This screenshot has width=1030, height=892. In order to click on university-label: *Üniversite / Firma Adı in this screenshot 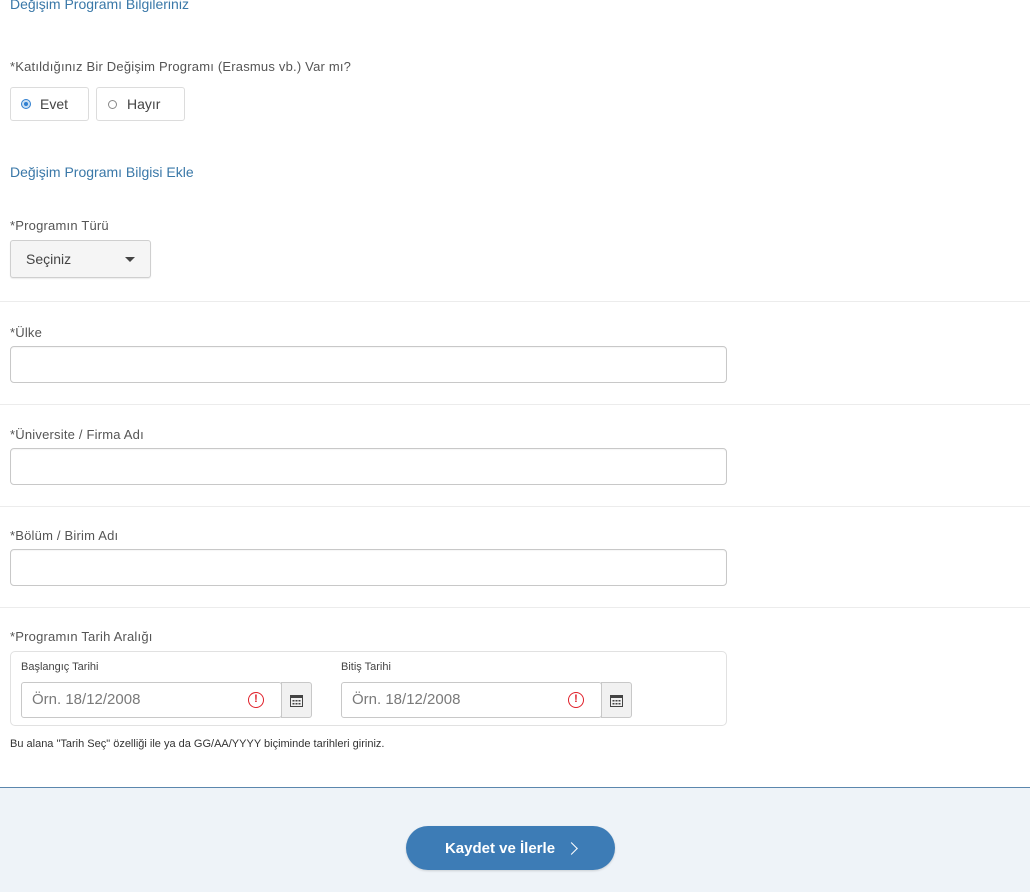, I will do `click(77, 434)`.